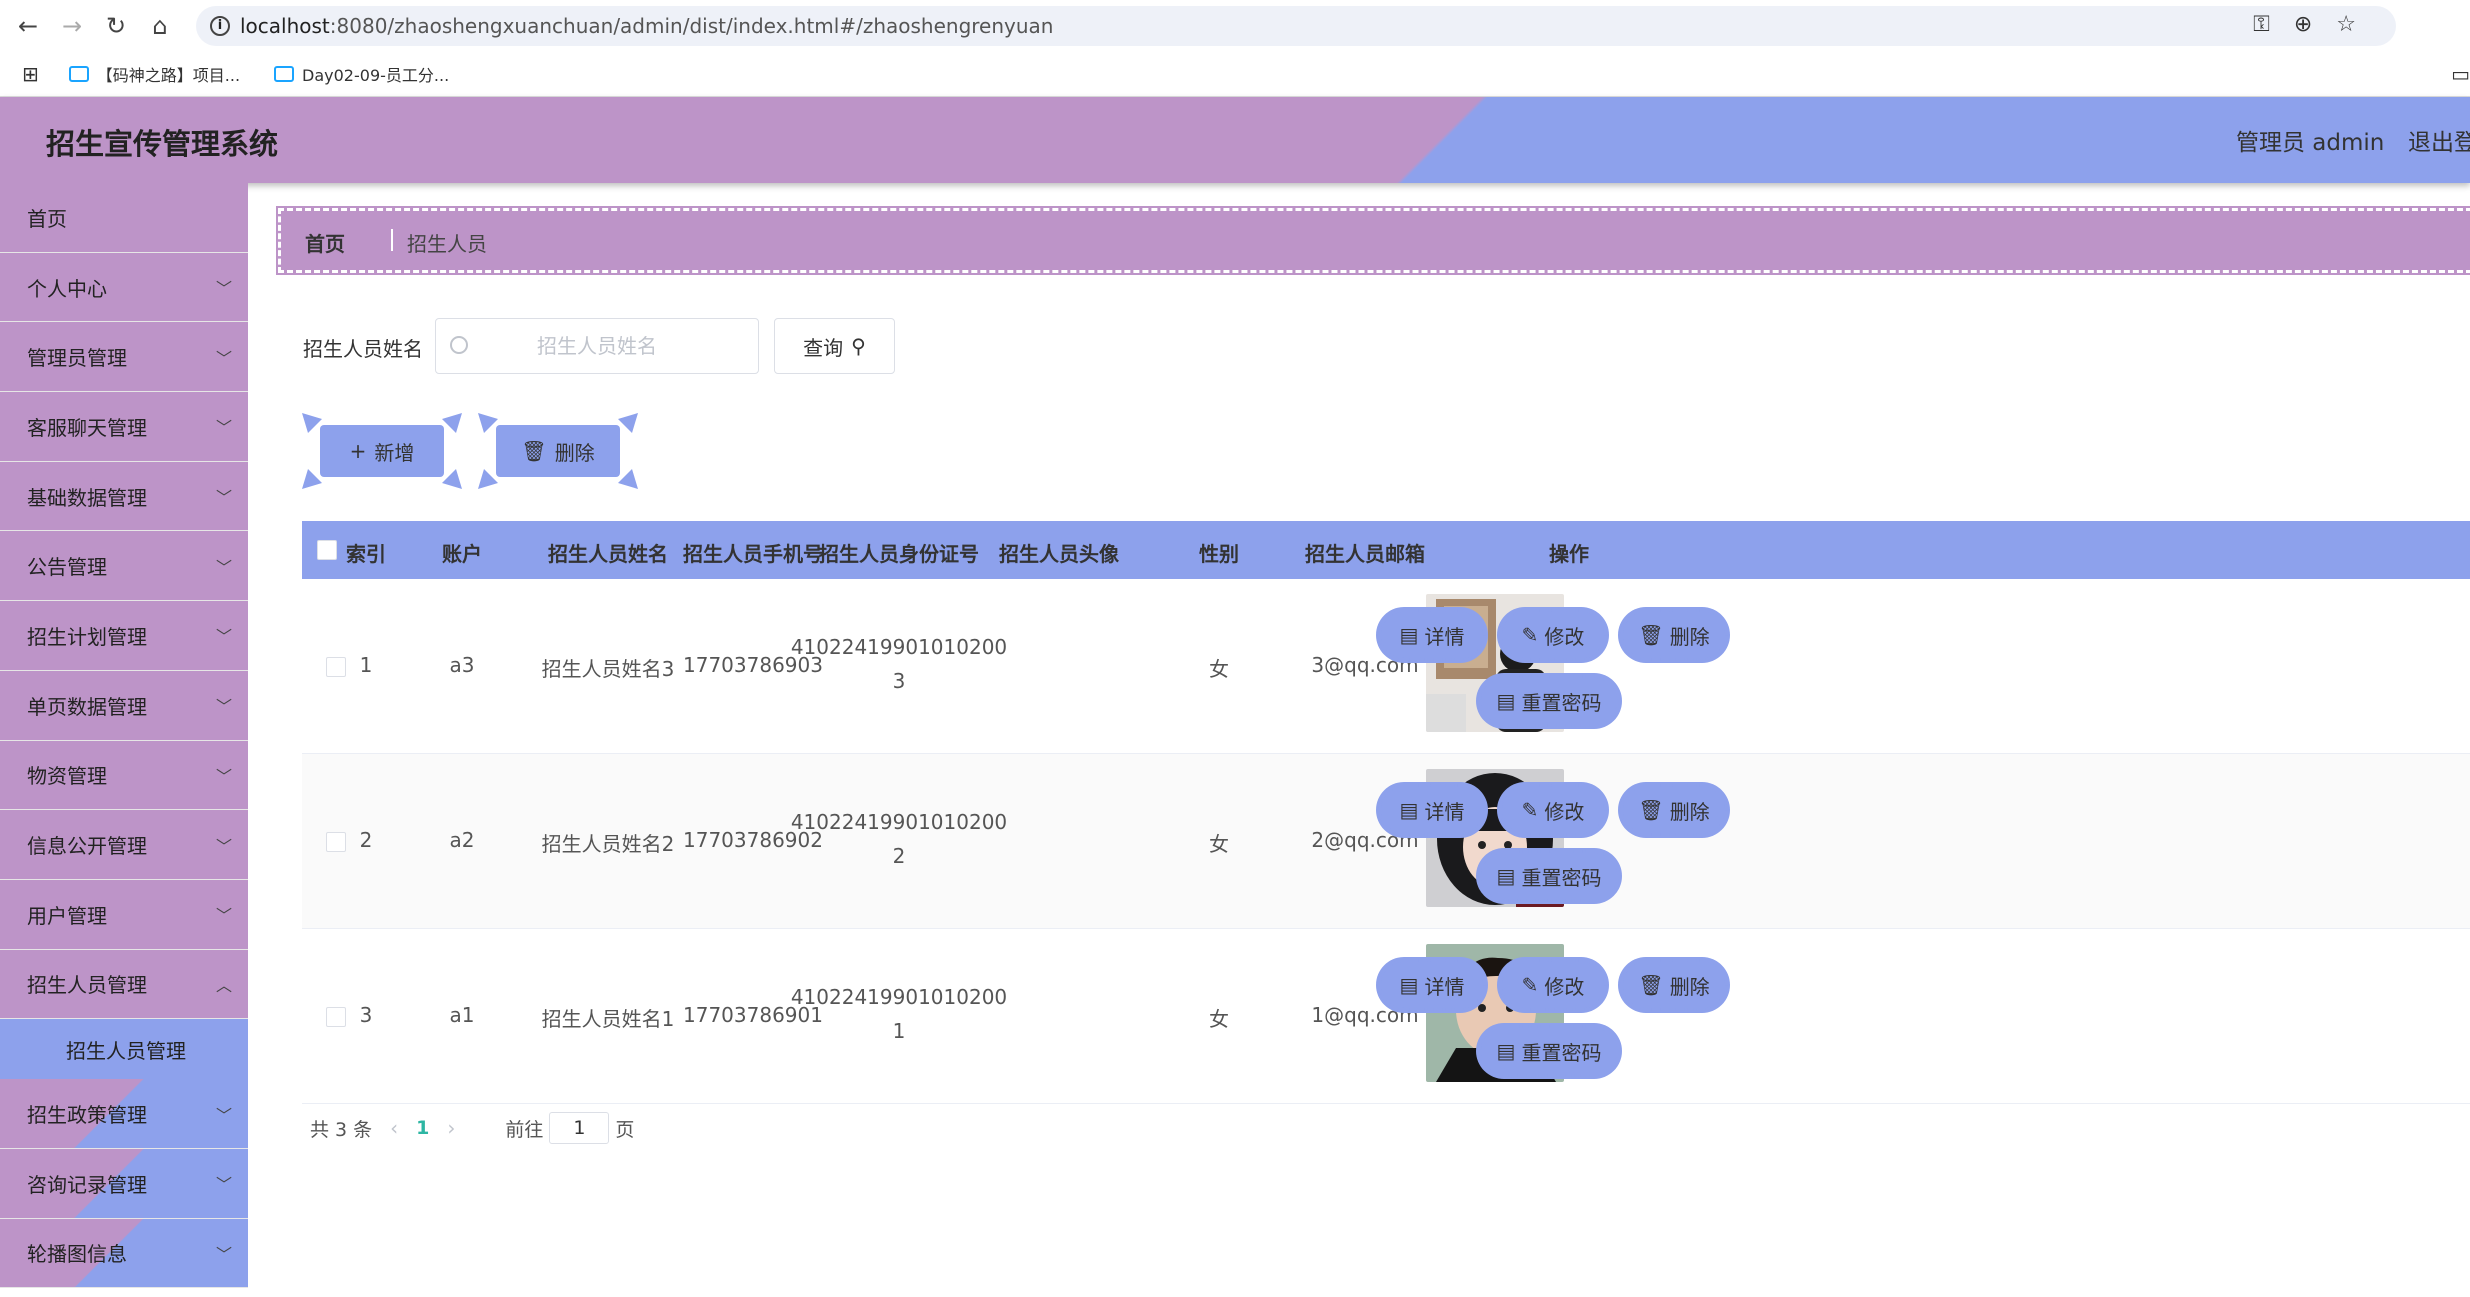 The width and height of the screenshot is (2470, 1297). Describe the element at coordinates (1409, 810) in the screenshot. I see `document-icon: ▤` at that location.